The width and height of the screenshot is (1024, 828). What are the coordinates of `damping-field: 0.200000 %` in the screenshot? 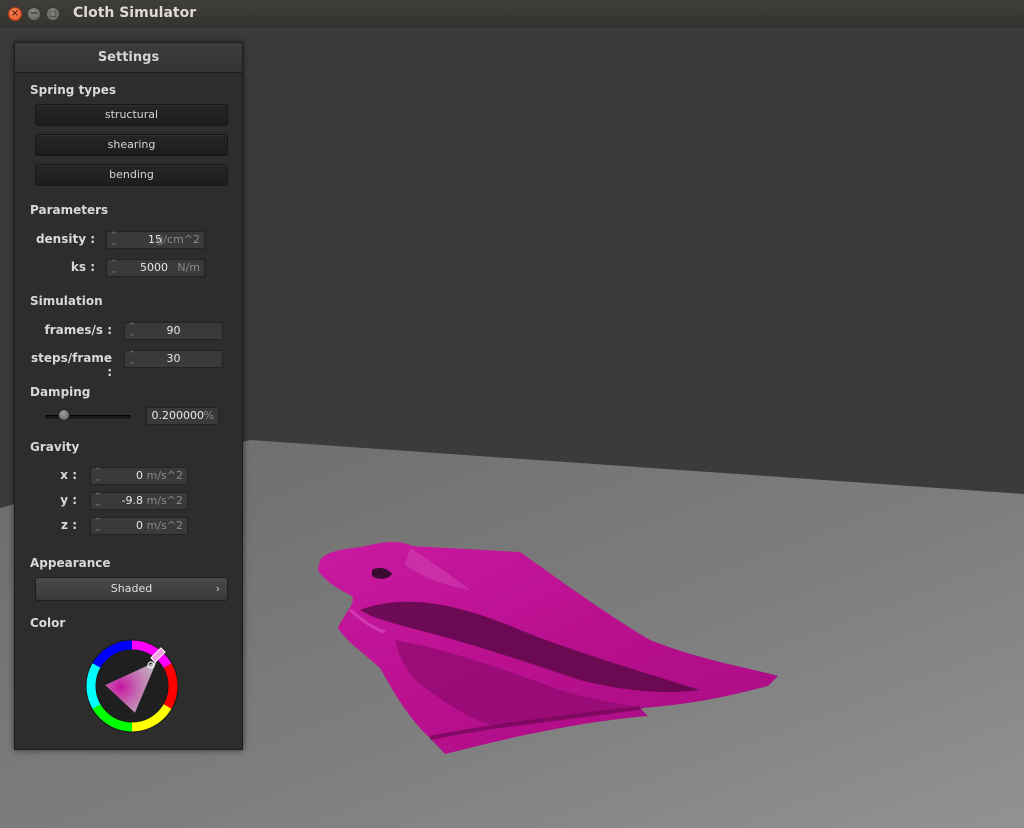 It's located at (182, 416).